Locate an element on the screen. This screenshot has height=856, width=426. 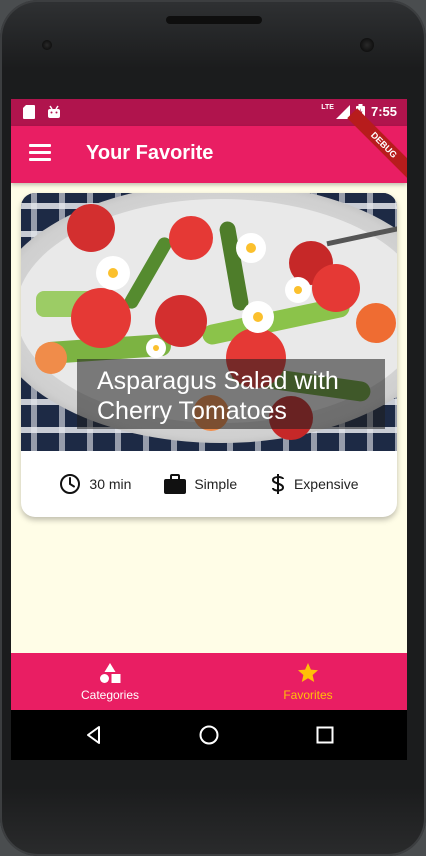
recents-icon is located at coordinates (325, 735).